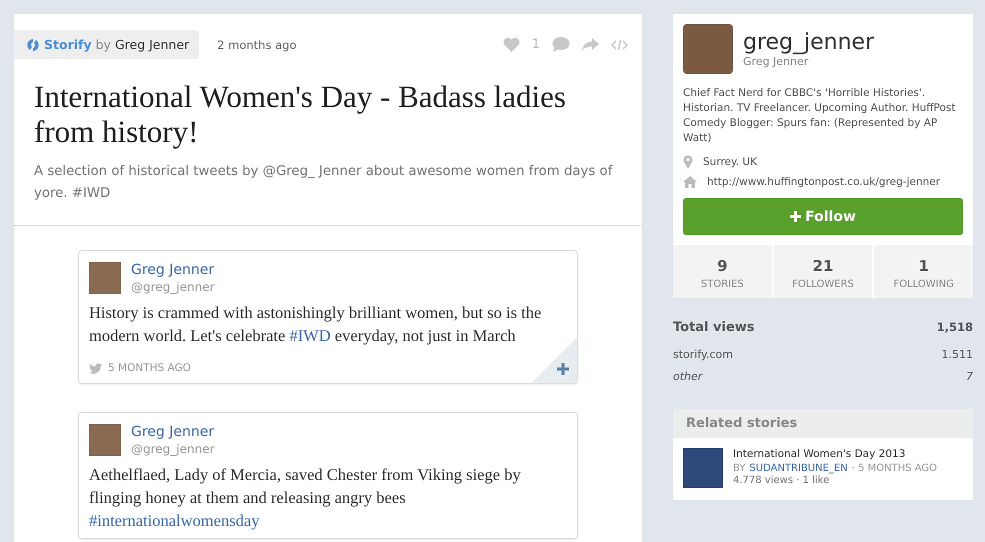  Describe the element at coordinates (923, 284) in the screenshot. I see `stat-label: FOLLOWING` at that location.